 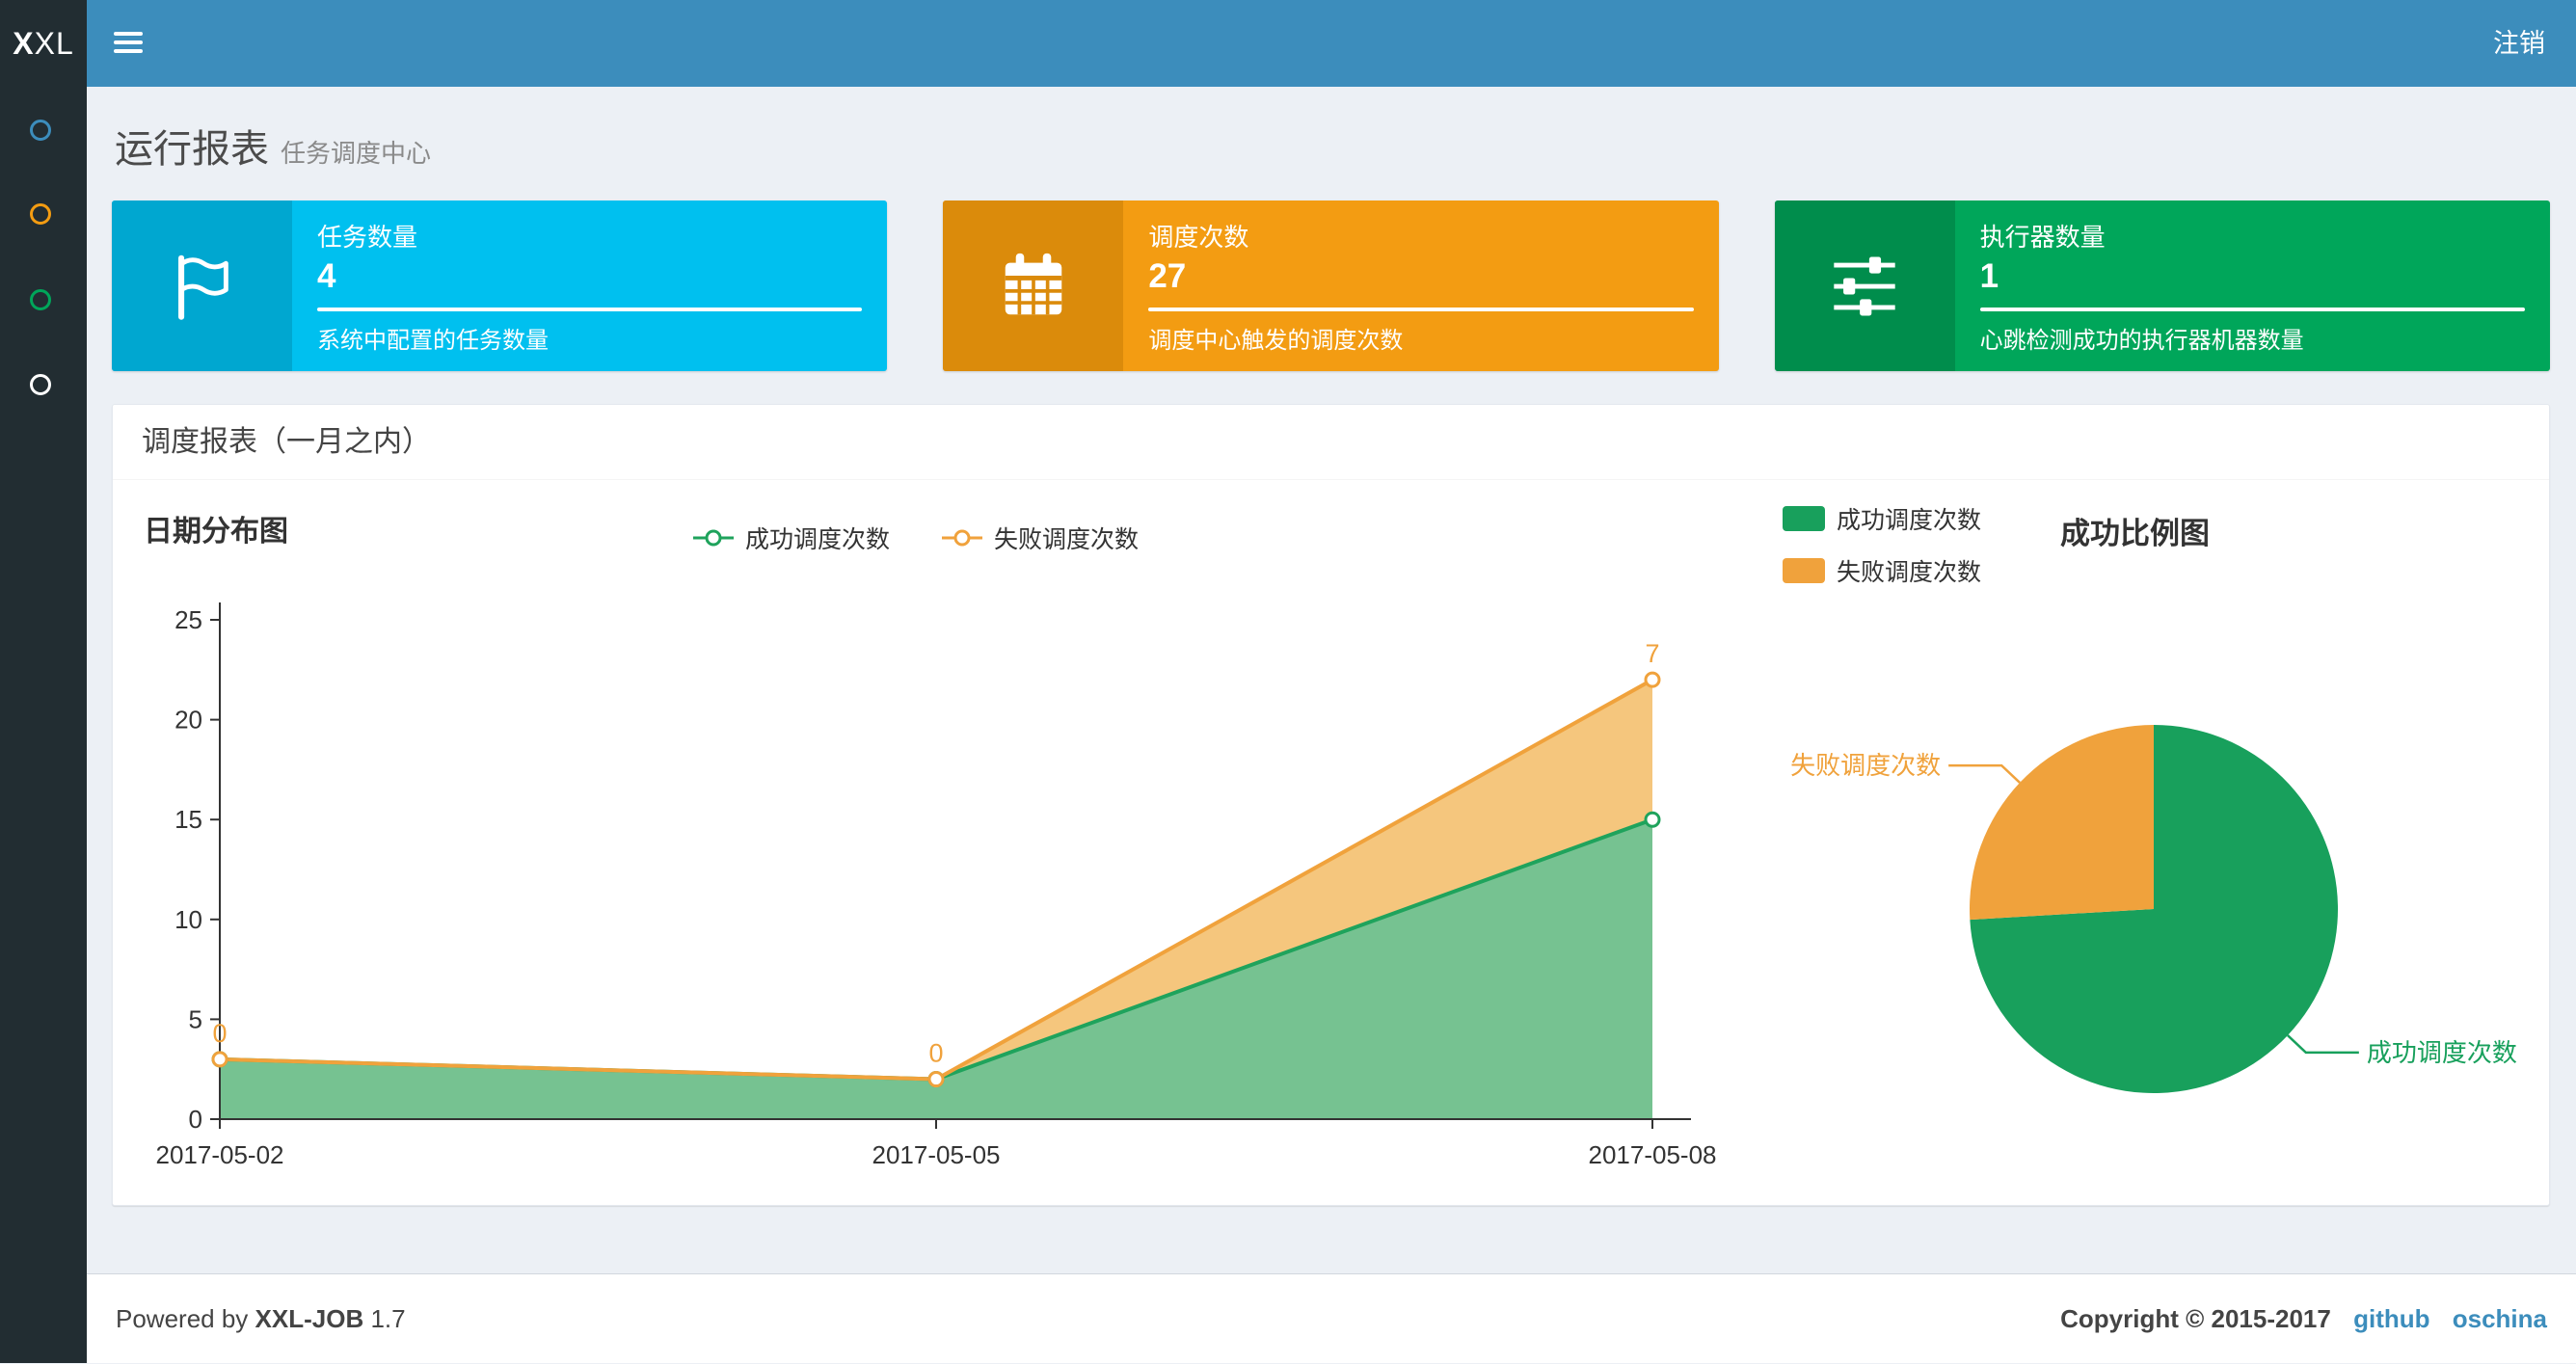 What do you see at coordinates (220, 1154) in the screenshot?
I see `svg-text: 2017-05-02` at bounding box center [220, 1154].